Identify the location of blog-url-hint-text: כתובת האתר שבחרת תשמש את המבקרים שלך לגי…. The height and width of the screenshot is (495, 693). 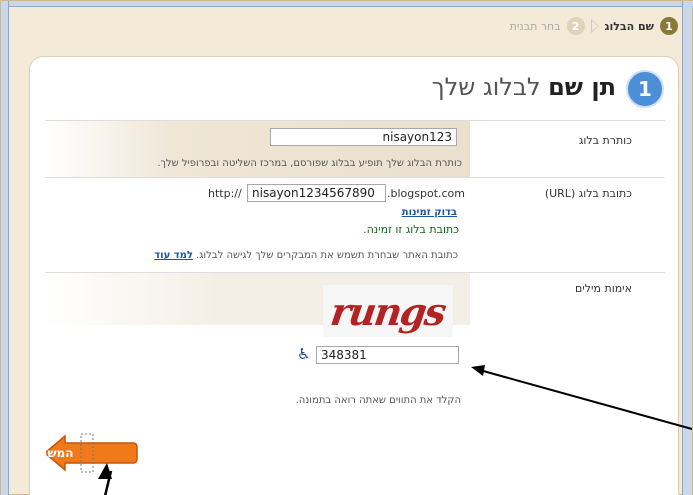
(327, 255).